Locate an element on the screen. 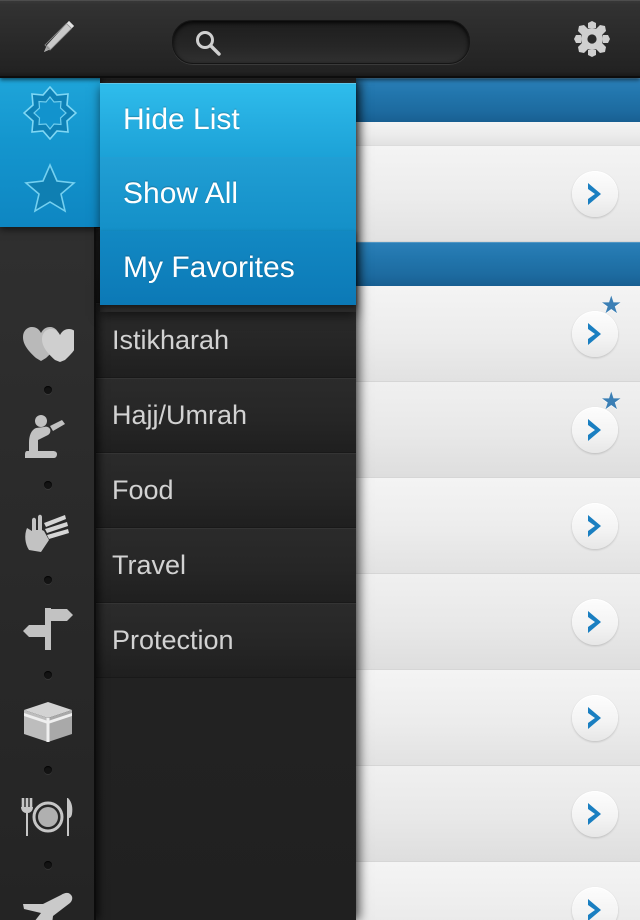 The image size is (640, 920). plate-fork-knife-icon is located at coordinates (48, 817).